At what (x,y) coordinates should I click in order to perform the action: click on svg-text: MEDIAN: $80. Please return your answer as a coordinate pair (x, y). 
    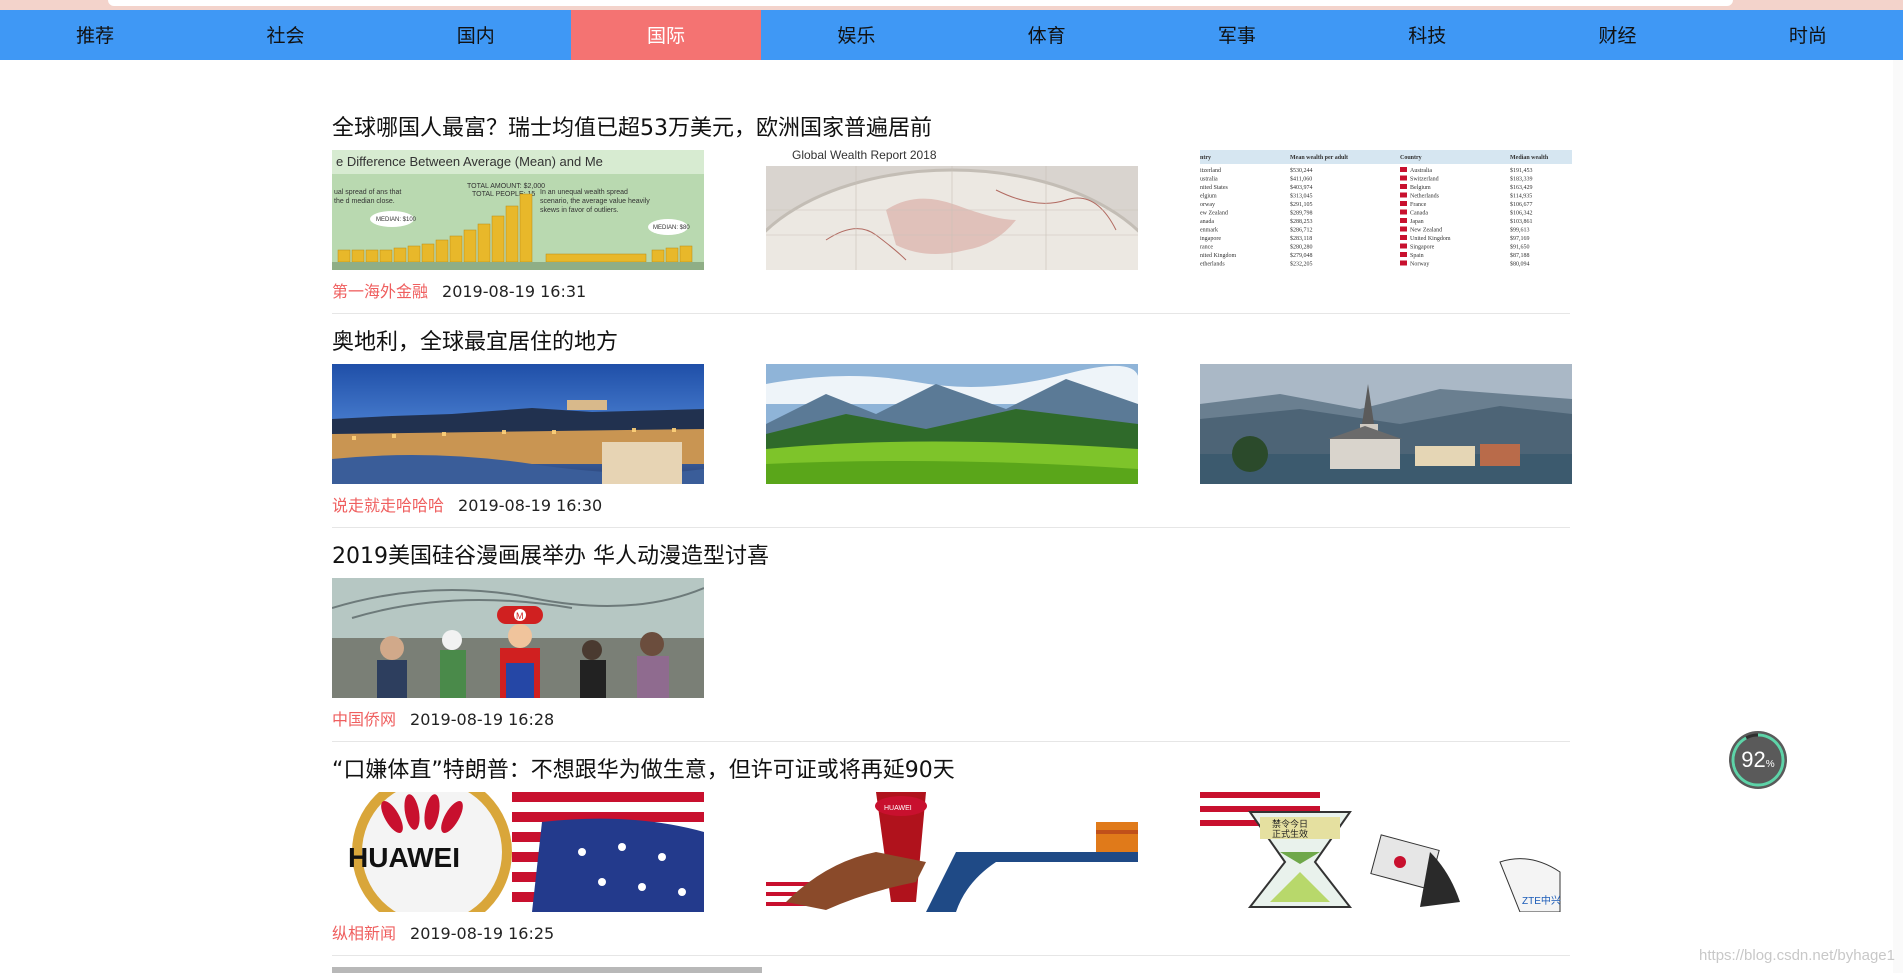
    Looking at the image, I should click on (671, 228).